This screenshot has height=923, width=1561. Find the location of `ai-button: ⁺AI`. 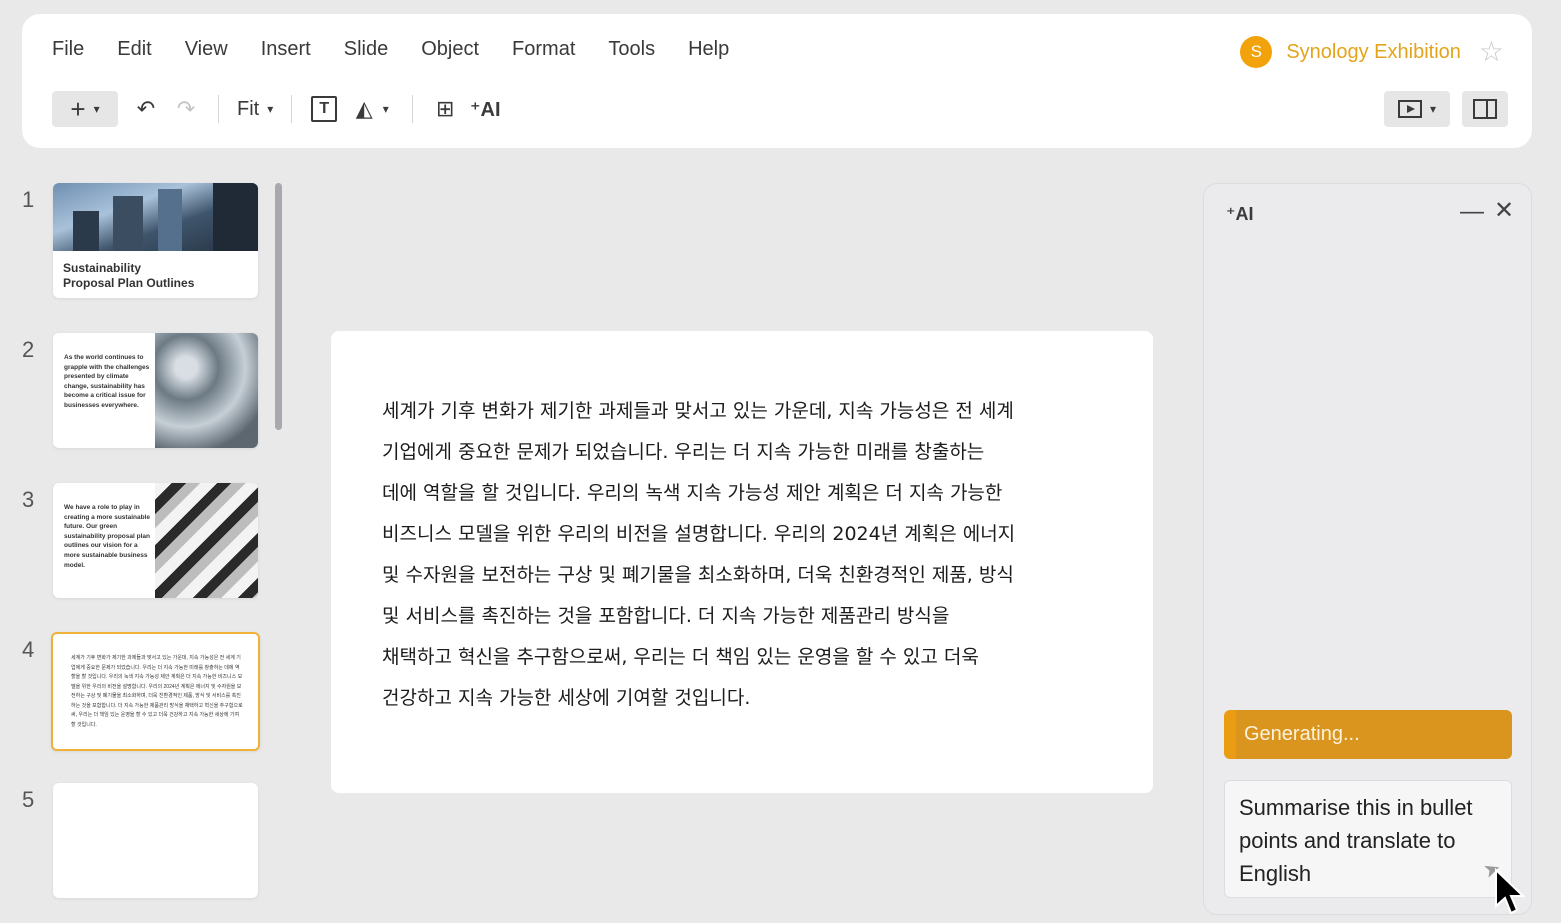

ai-button: ⁺AI is located at coordinates (485, 109).